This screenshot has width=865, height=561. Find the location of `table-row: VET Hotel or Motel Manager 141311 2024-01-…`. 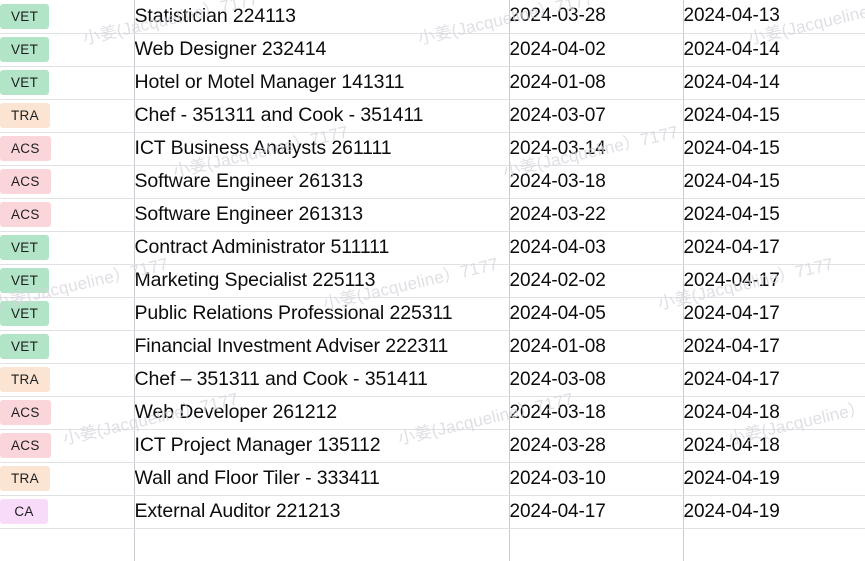

table-row: VET Hotel or Motel Manager 141311 2024-01-… is located at coordinates (432, 83).